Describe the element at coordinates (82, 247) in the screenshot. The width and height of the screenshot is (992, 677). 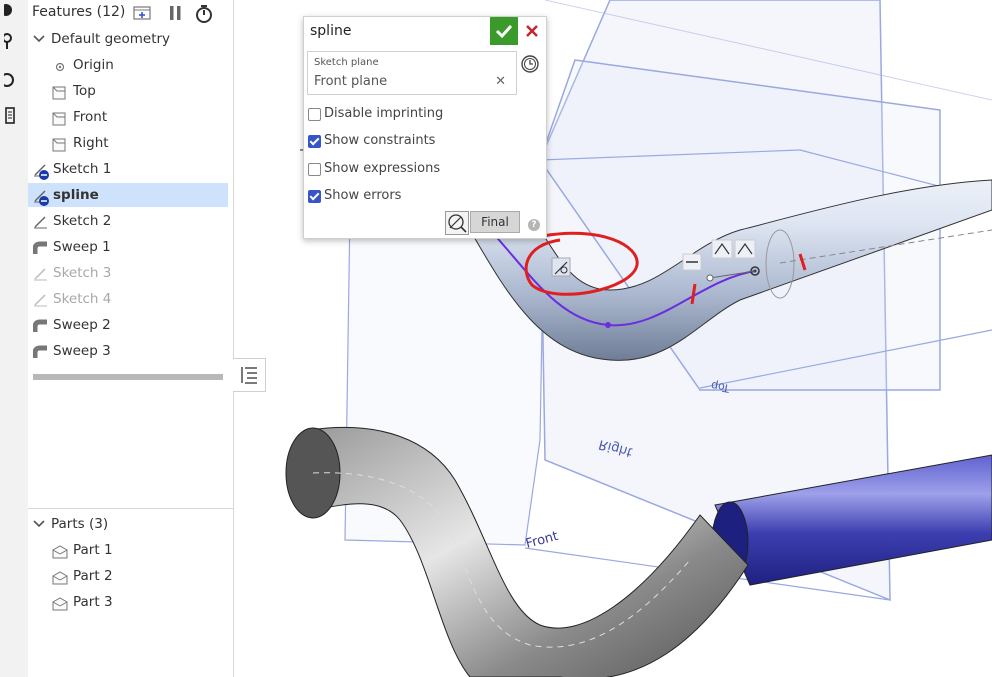
I see `tree-item-label: Sweep 1` at that location.